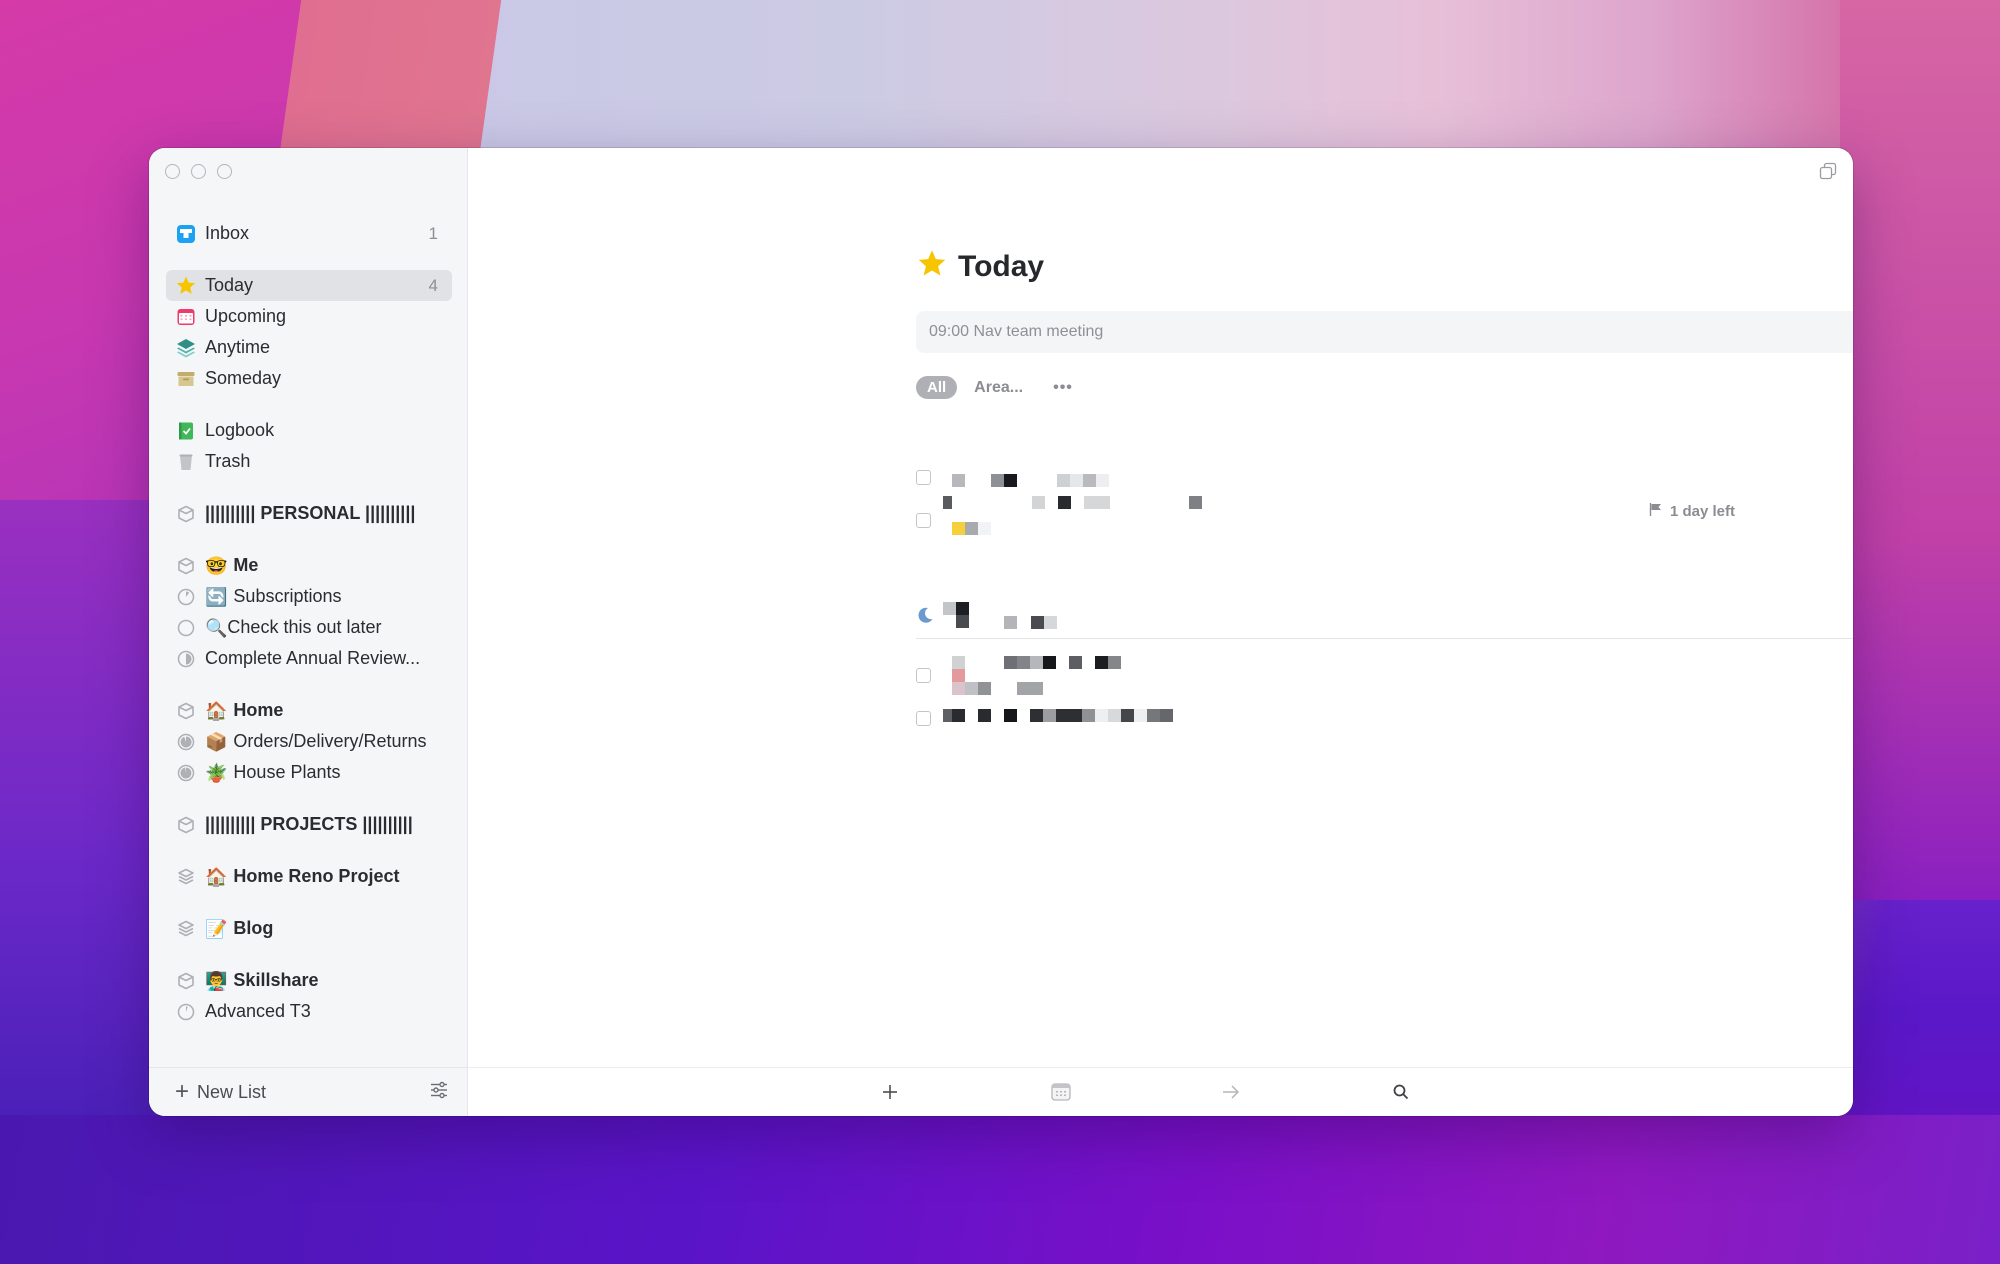 This screenshot has width=2000, height=1264. Describe the element at coordinates (1016, 331) in the screenshot. I see `calendar-event-text: 09:00 Nav team meeting` at that location.